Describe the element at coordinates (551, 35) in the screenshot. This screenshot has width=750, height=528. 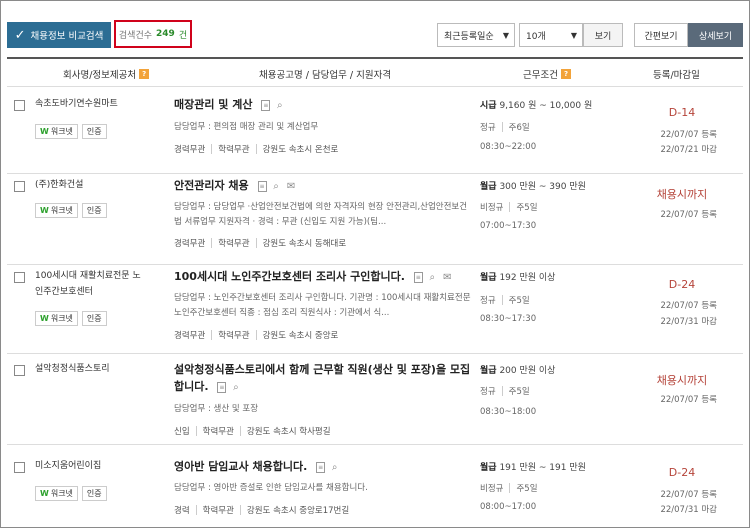
I see `page-size-select: 10개 ▼` at that location.